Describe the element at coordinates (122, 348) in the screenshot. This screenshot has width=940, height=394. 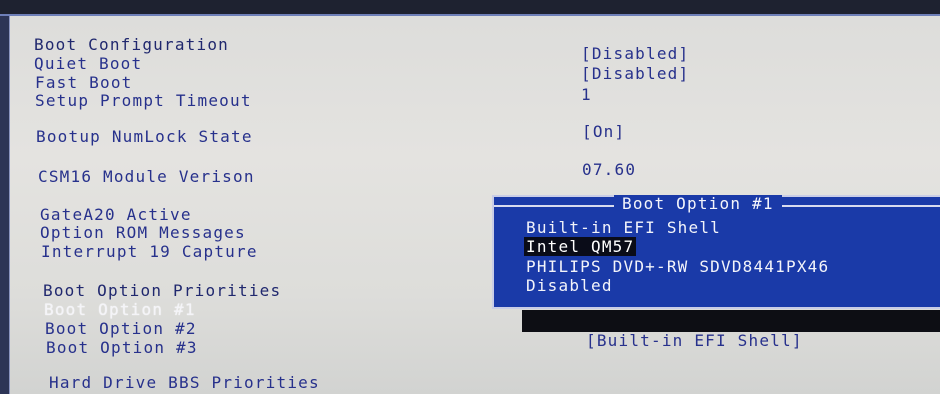
I see `boot-option-3-item: Boot Option #3` at that location.